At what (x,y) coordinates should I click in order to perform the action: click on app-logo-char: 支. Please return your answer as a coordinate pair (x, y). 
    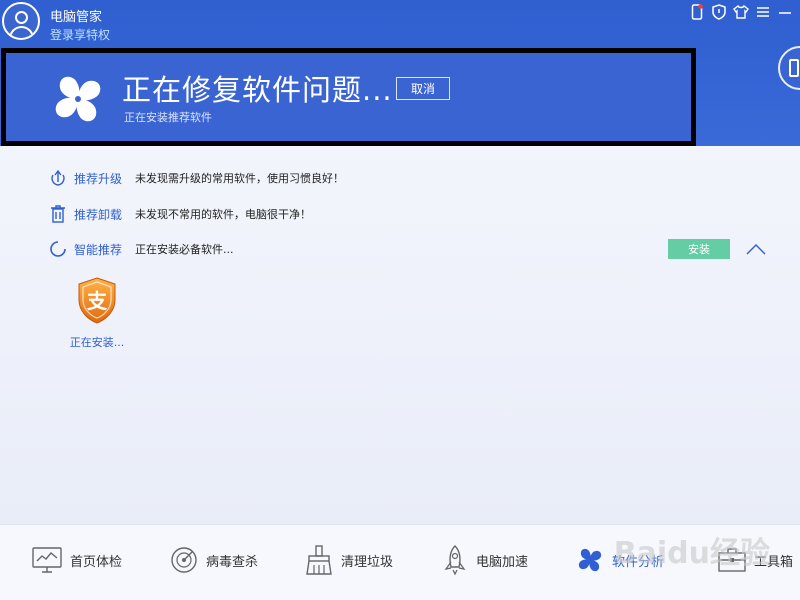
    Looking at the image, I should click on (97, 301).